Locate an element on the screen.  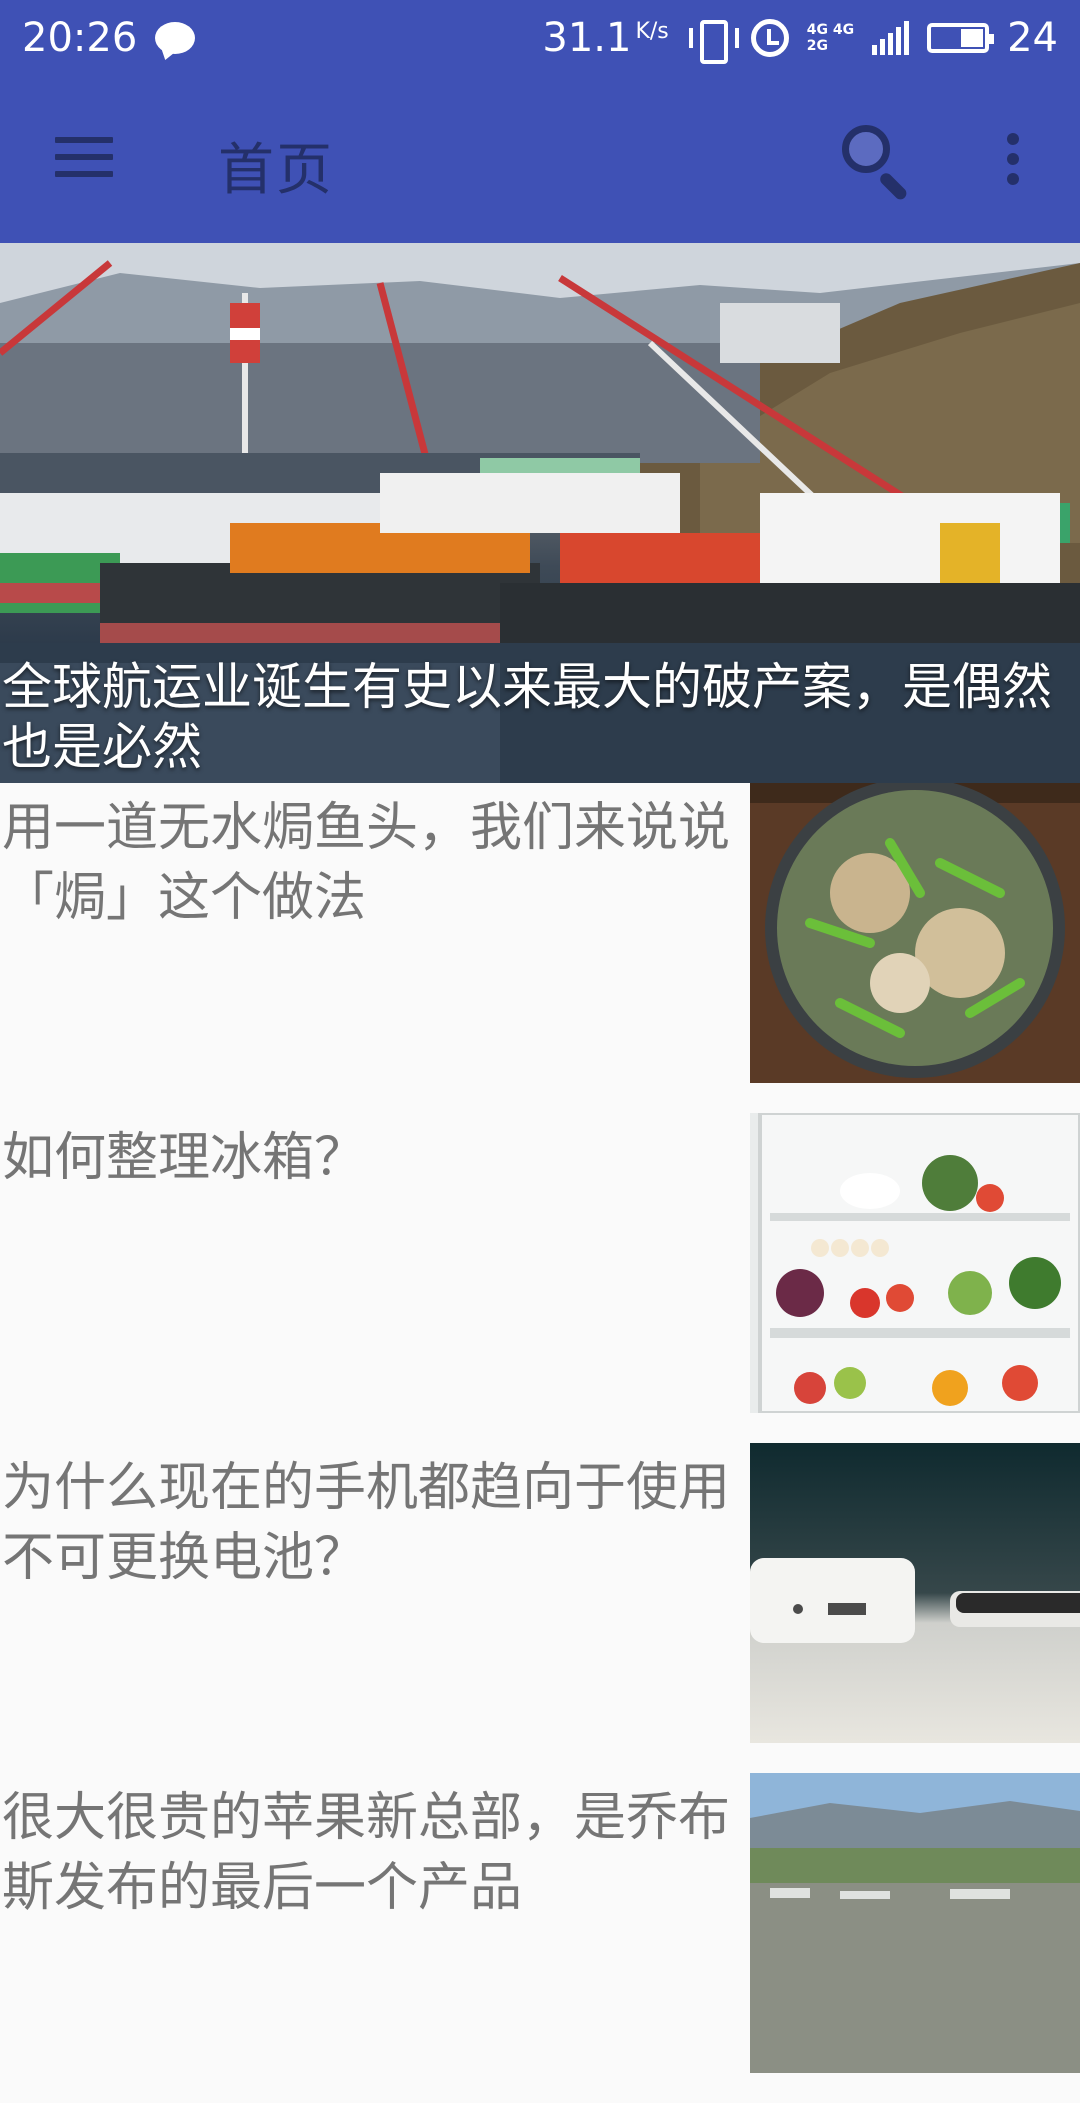
network-type-top: 4G 4G is located at coordinates (830, 29).